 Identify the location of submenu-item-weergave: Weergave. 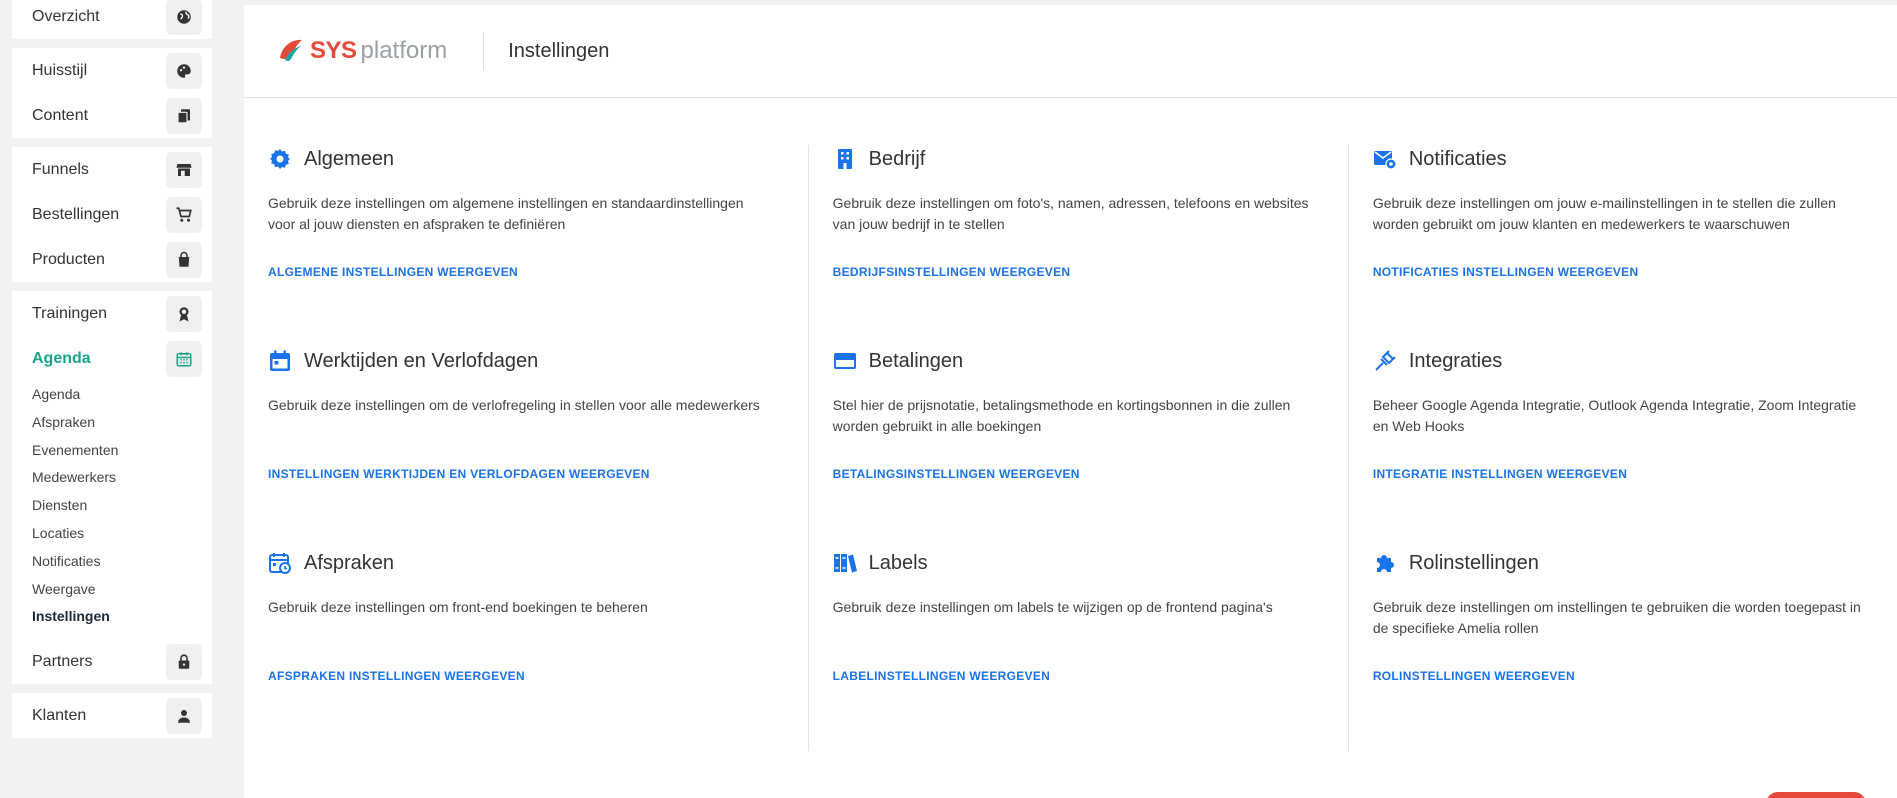
(122, 590).